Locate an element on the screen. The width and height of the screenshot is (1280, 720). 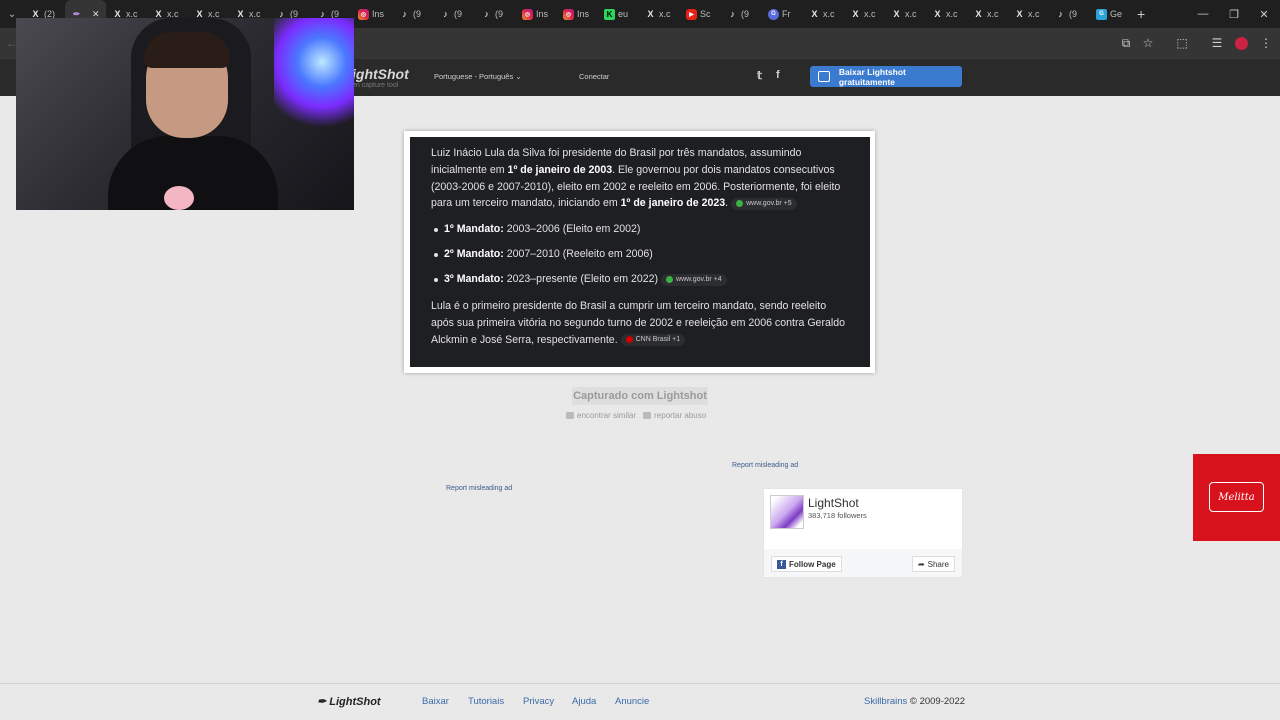
footer-link-tutoriais: Tutoriais is located at coordinates (486, 701).